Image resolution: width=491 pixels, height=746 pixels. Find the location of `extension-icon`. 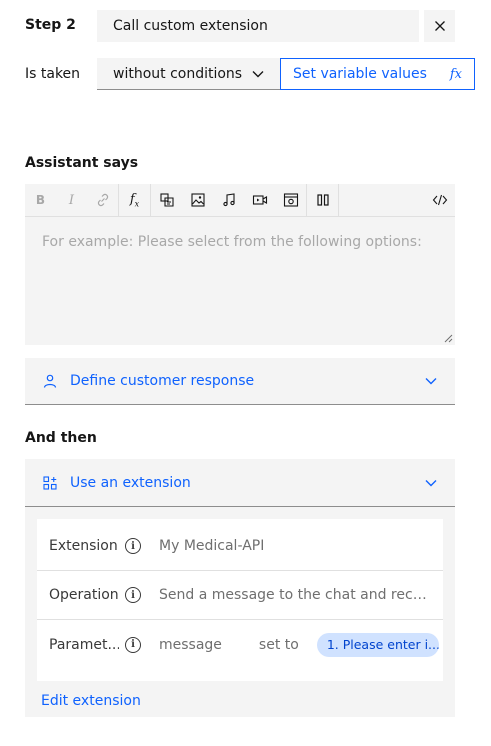

extension-icon is located at coordinates (50, 482).